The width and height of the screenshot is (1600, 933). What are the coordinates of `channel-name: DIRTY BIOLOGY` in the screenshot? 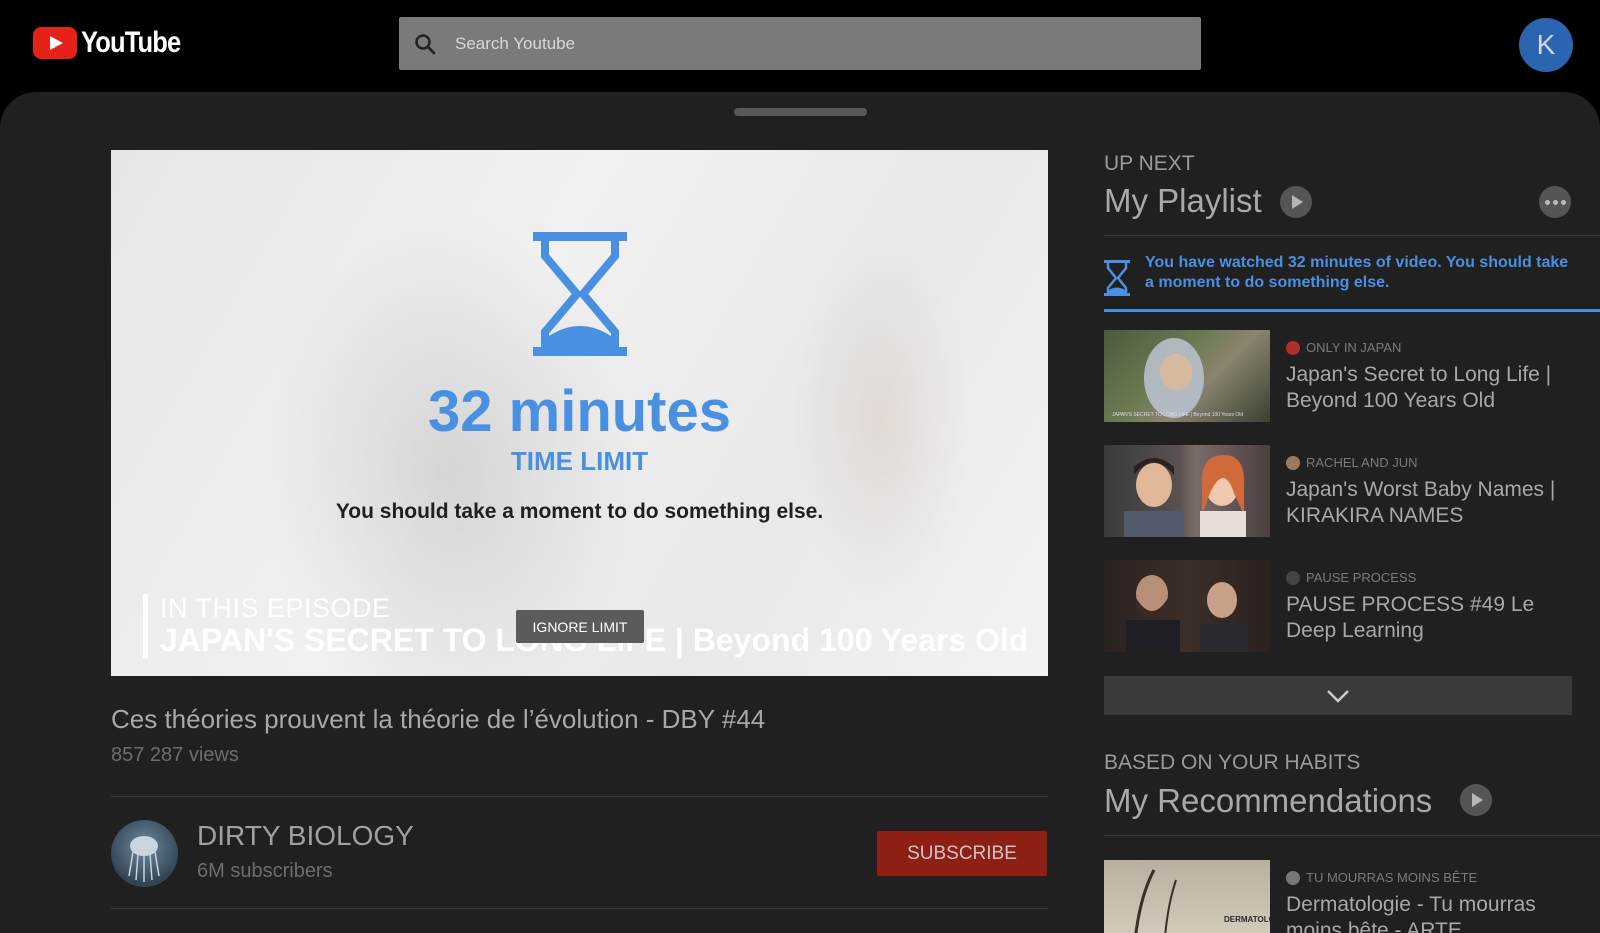 It's located at (305, 836).